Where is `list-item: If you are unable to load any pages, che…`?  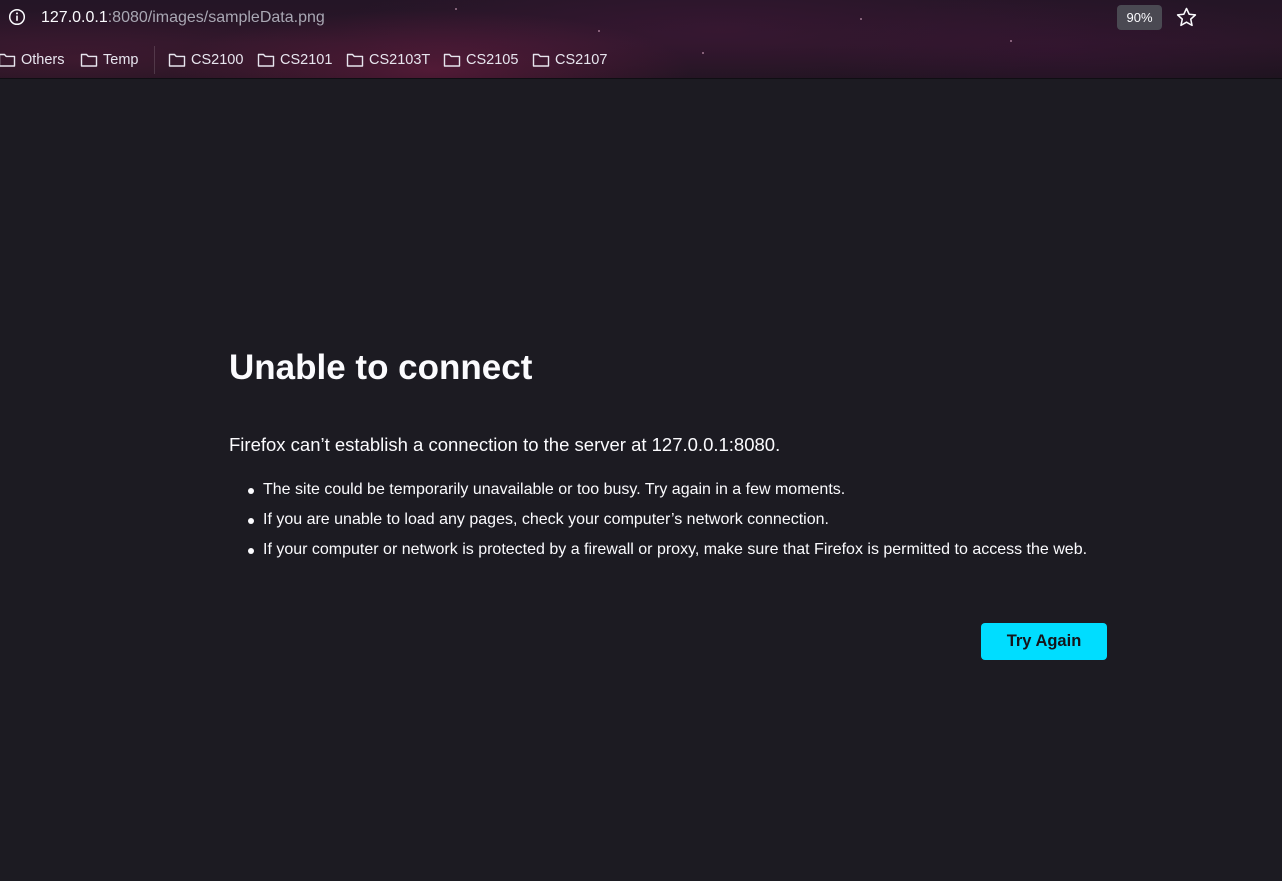 list-item: If you are unable to load any pages, che… is located at coordinates (678, 520).